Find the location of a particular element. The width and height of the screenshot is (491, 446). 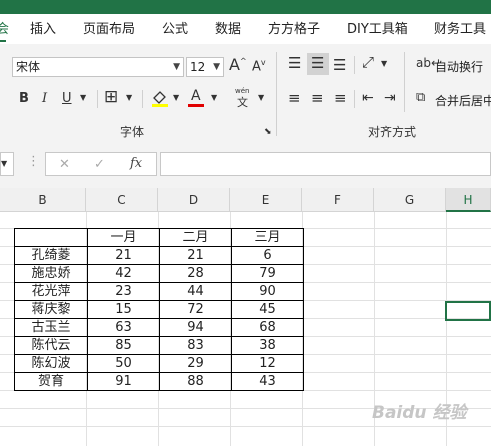

align-top-icon: ☰ is located at coordinates (294, 63).